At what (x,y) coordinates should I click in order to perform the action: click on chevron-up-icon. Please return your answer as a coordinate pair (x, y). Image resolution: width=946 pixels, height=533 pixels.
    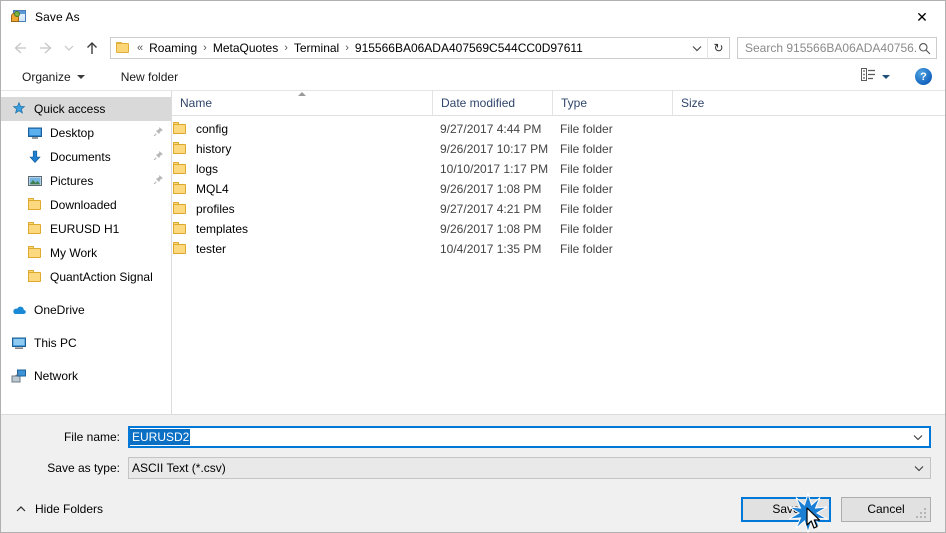
    Looking at the image, I should click on (21, 509).